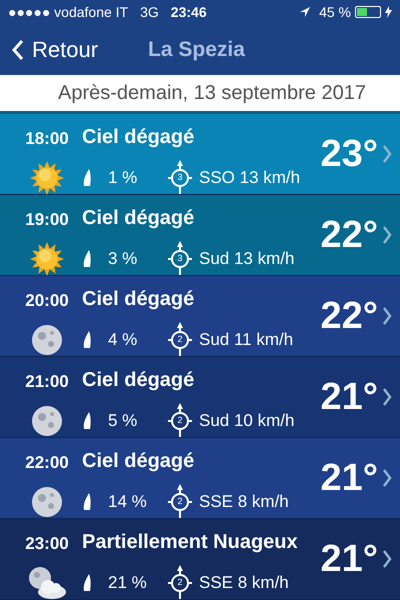 The width and height of the screenshot is (400, 600). I want to click on rain-chance: 14 %, so click(128, 502).